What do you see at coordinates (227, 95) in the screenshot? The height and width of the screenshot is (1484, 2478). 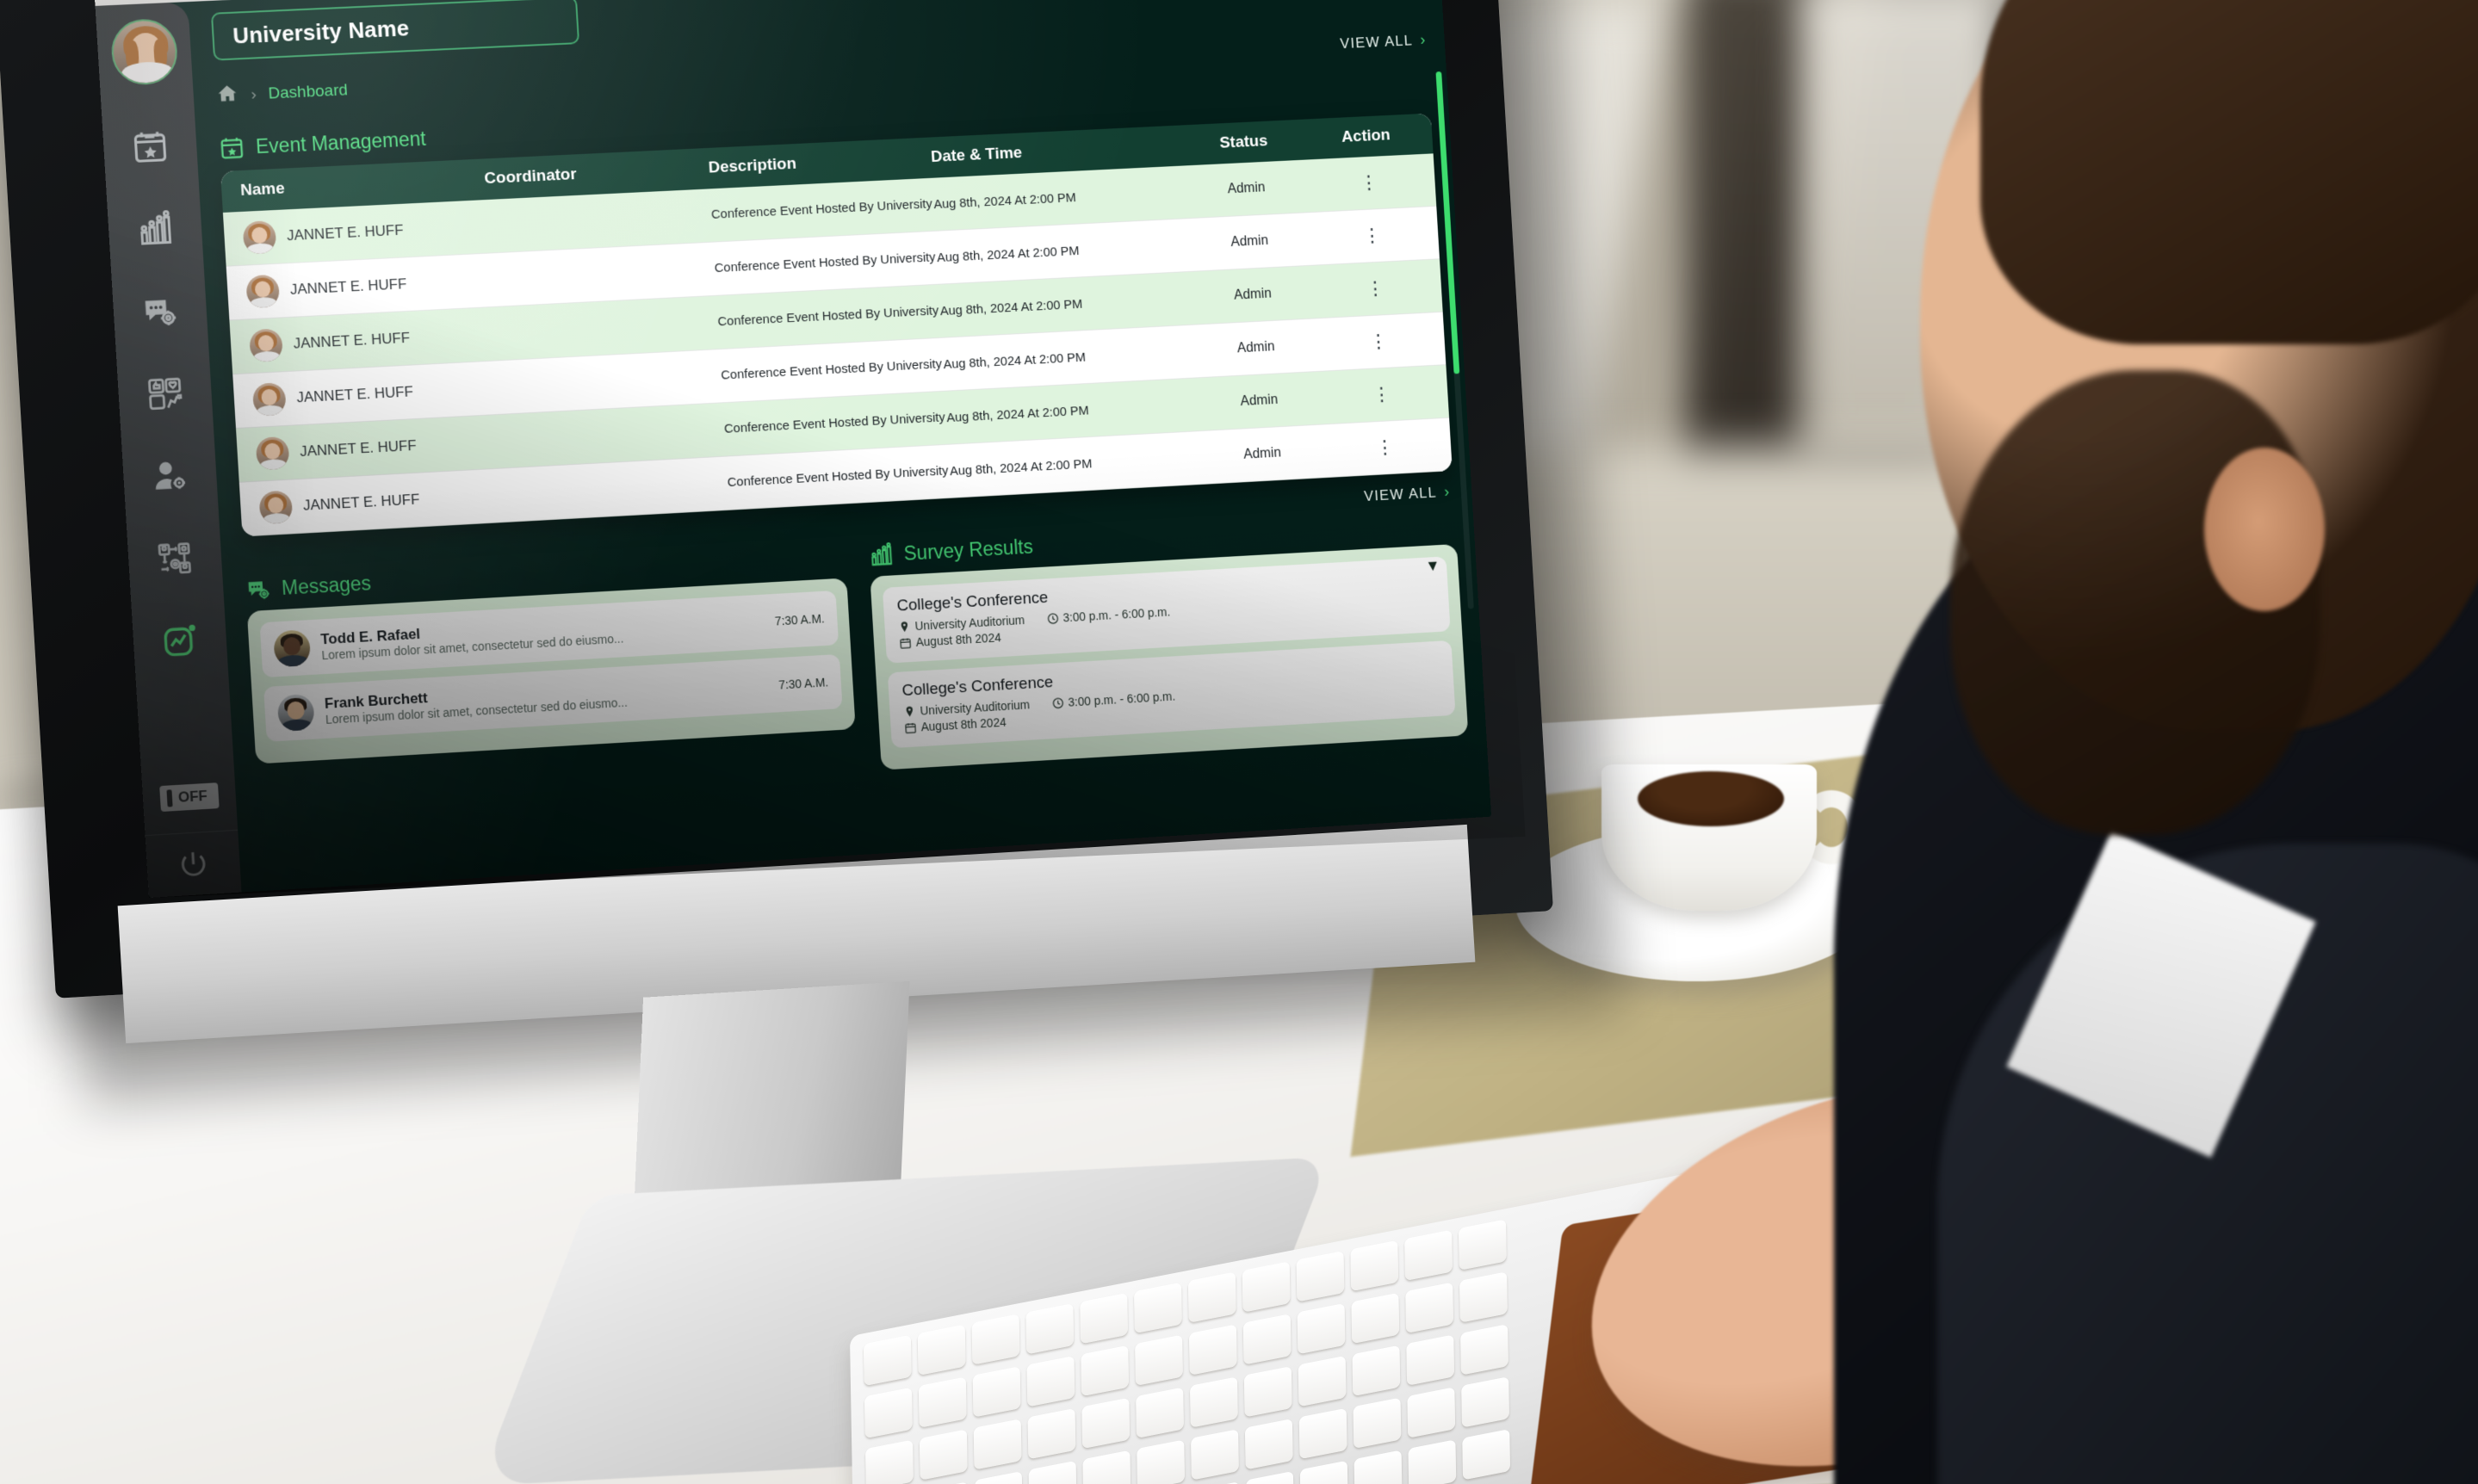 I see `home-icon` at bounding box center [227, 95].